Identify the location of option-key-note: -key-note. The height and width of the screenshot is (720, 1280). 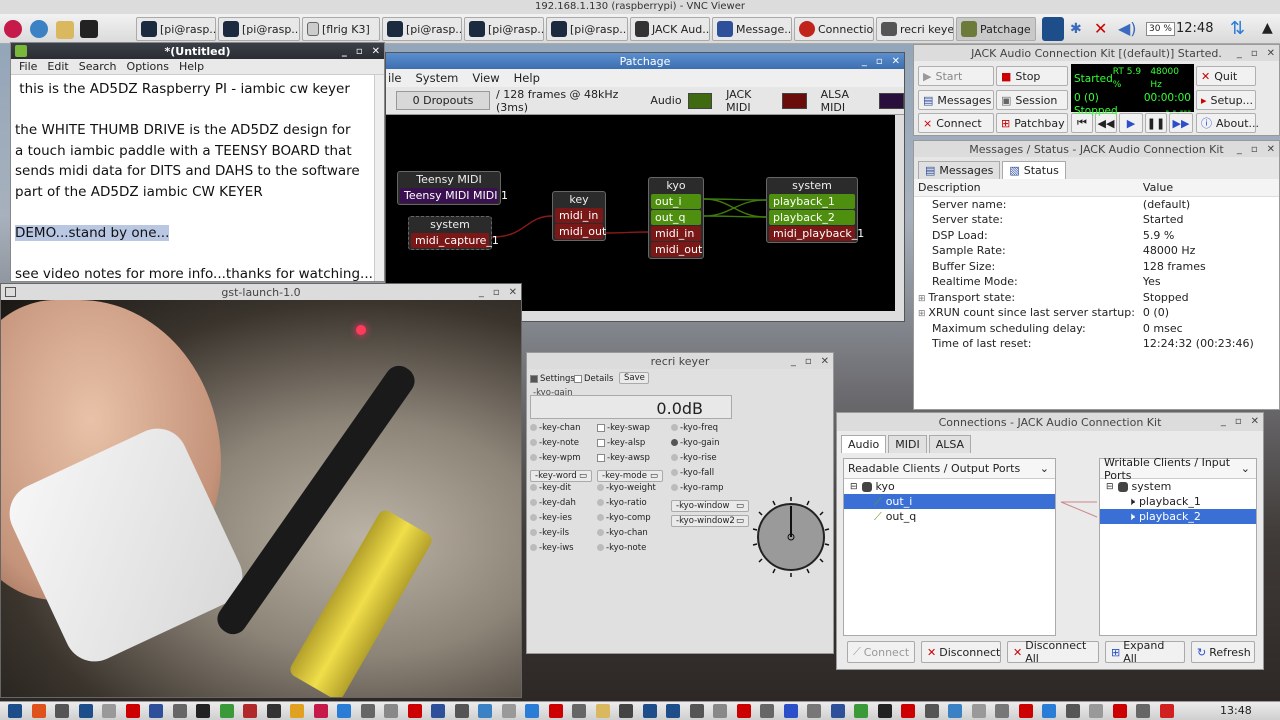
(554, 443).